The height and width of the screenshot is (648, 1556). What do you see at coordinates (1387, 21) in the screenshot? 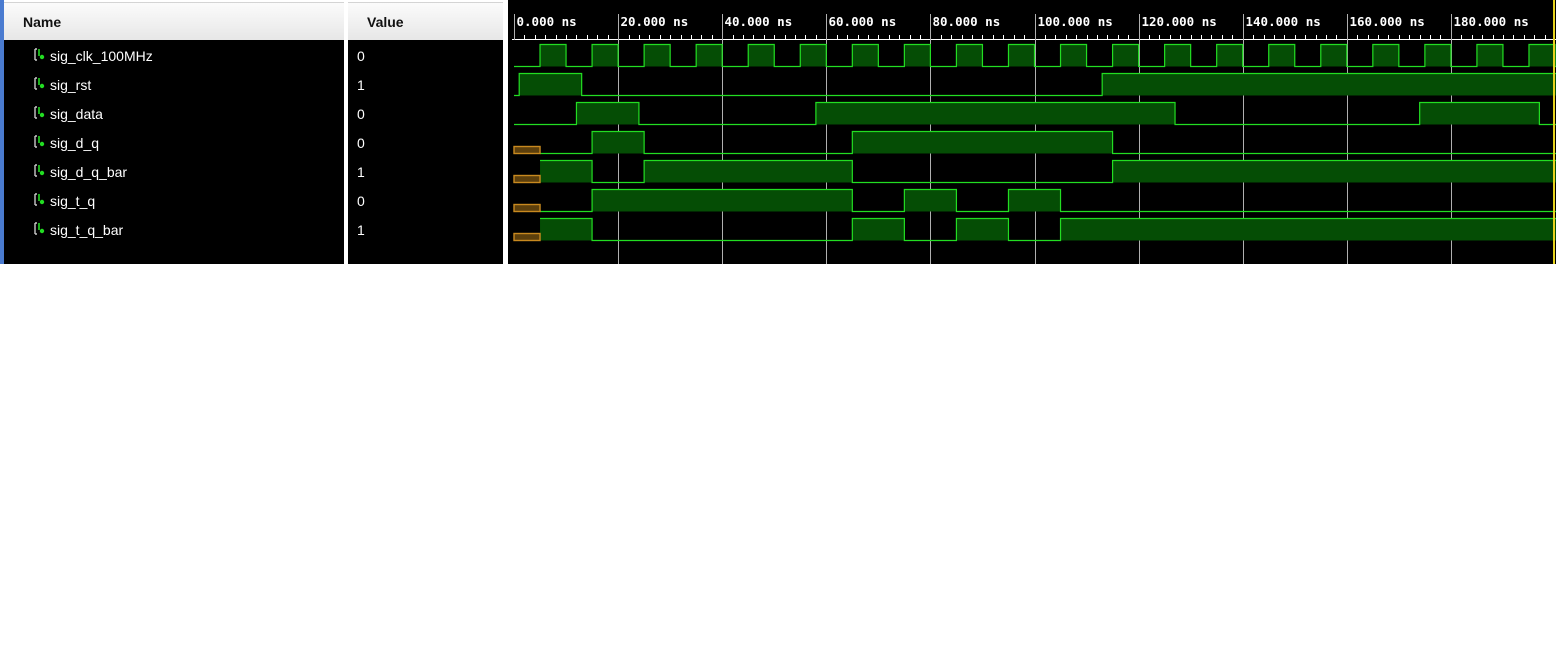
I see `time-tick-label: 160.000 ns` at bounding box center [1387, 21].